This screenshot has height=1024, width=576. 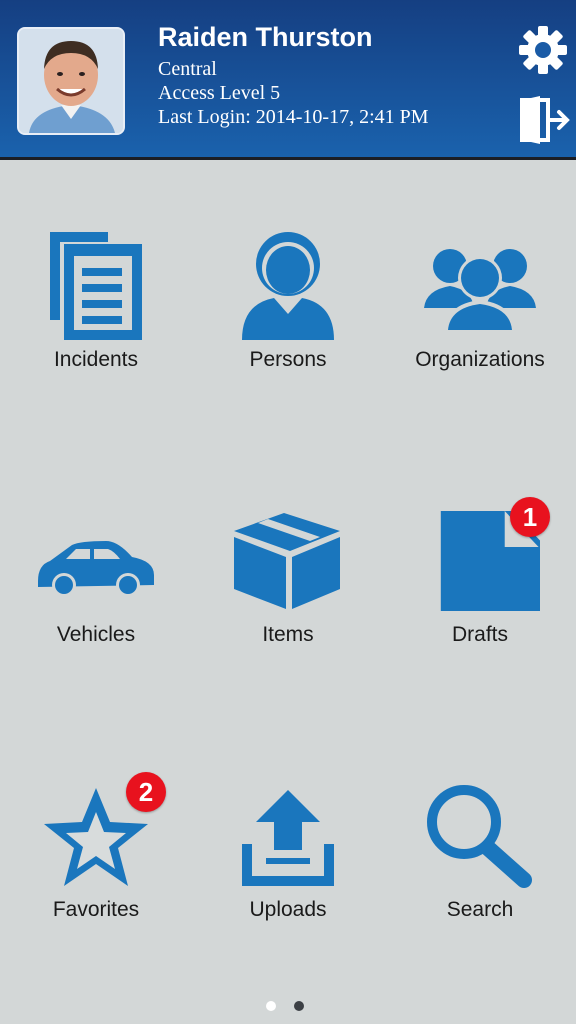 What do you see at coordinates (288, 838) in the screenshot?
I see `upload-icon` at bounding box center [288, 838].